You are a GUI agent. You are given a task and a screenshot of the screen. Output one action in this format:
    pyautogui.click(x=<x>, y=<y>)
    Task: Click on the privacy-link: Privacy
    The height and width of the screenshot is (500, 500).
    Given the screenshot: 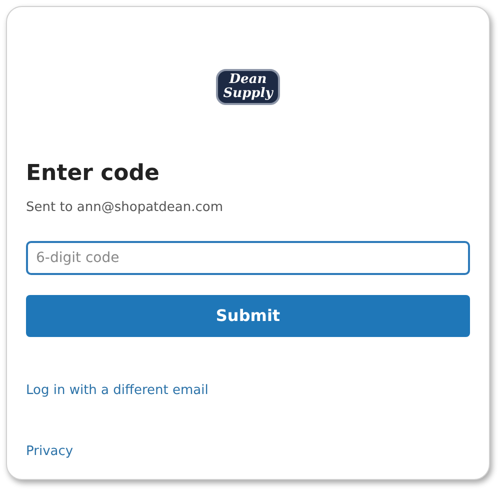 What is the action you would take?
    pyautogui.click(x=50, y=451)
    